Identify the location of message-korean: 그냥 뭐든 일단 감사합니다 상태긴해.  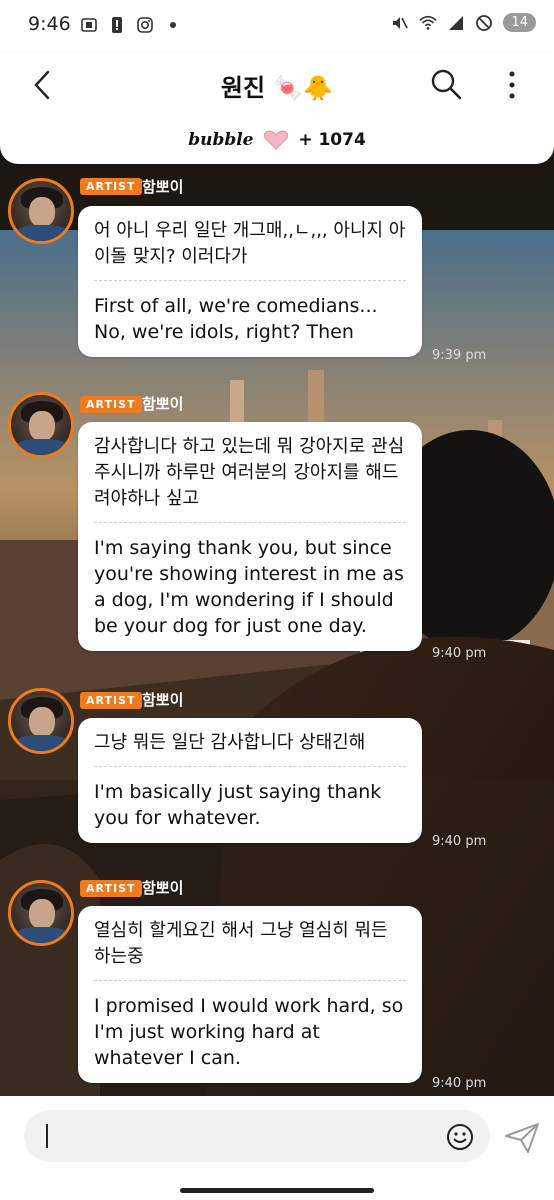
(230, 742).